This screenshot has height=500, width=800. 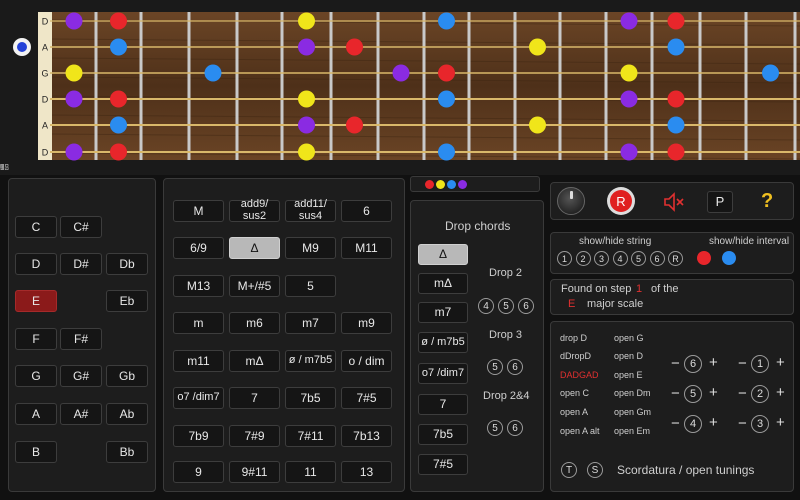 I want to click on note-button-Ab: Ab, so click(x=127, y=414).